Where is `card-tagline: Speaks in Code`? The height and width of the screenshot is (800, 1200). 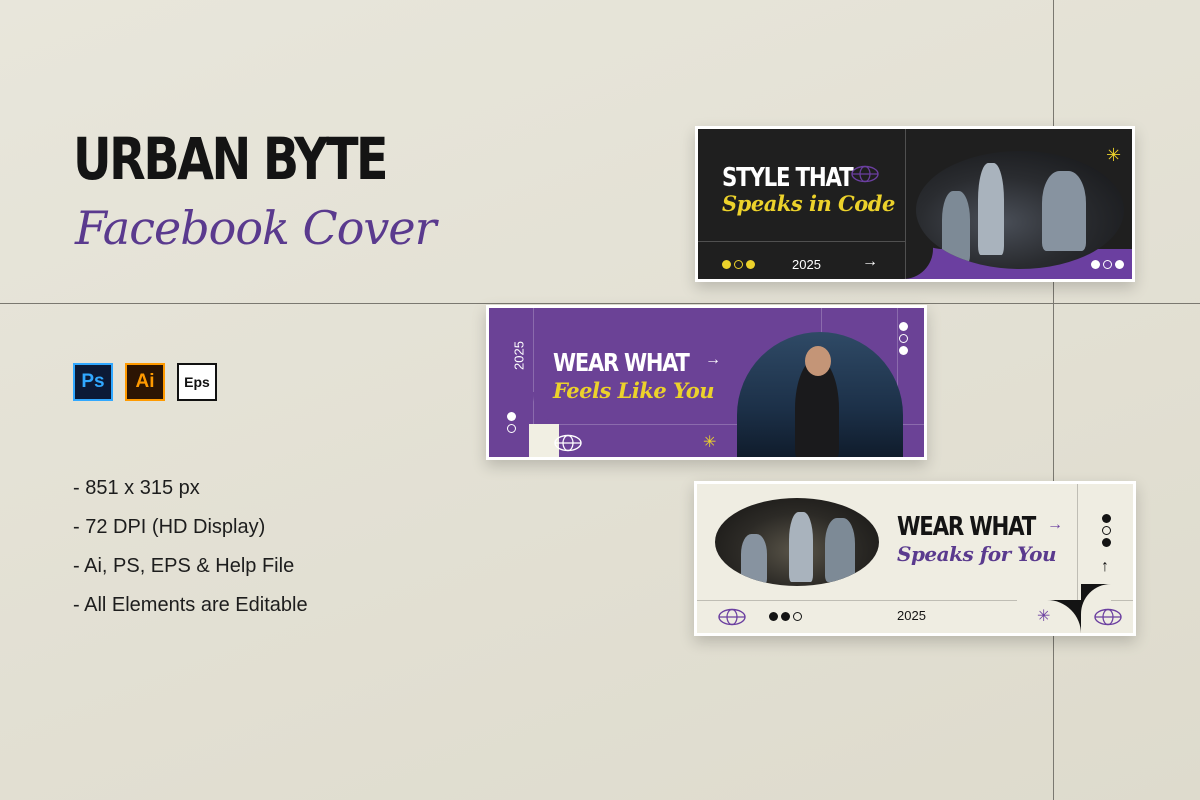 card-tagline: Speaks in Code is located at coordinates (808, 203).